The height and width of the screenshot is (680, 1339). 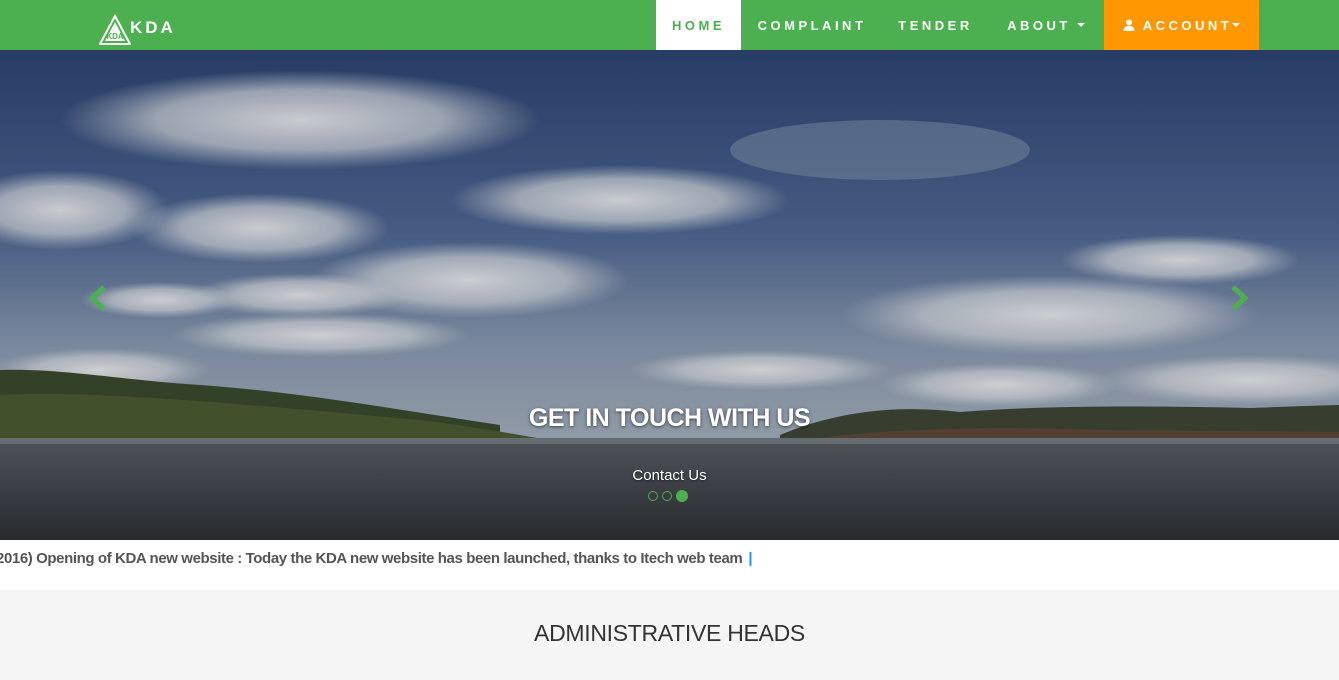 I want to click on contact-us-link: Contact Us, so click(x=669, y=475).